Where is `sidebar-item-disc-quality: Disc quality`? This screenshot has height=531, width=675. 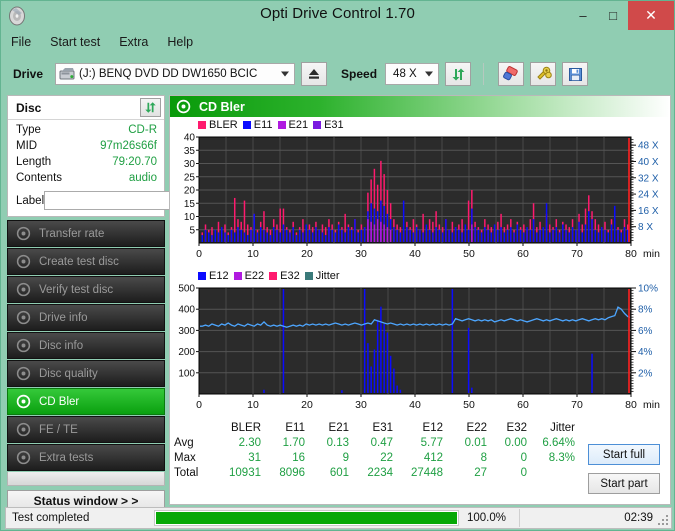
sidebar-item-disc-quality: Disc quality is located at coordinates (86, 373).